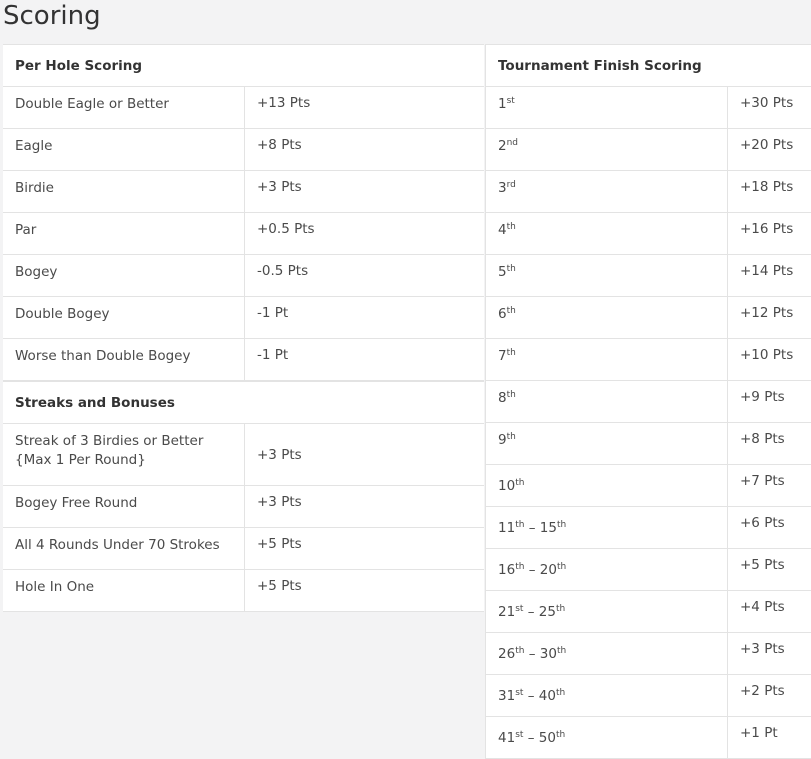  I want to click on position-number: 2, so click(502, 146).